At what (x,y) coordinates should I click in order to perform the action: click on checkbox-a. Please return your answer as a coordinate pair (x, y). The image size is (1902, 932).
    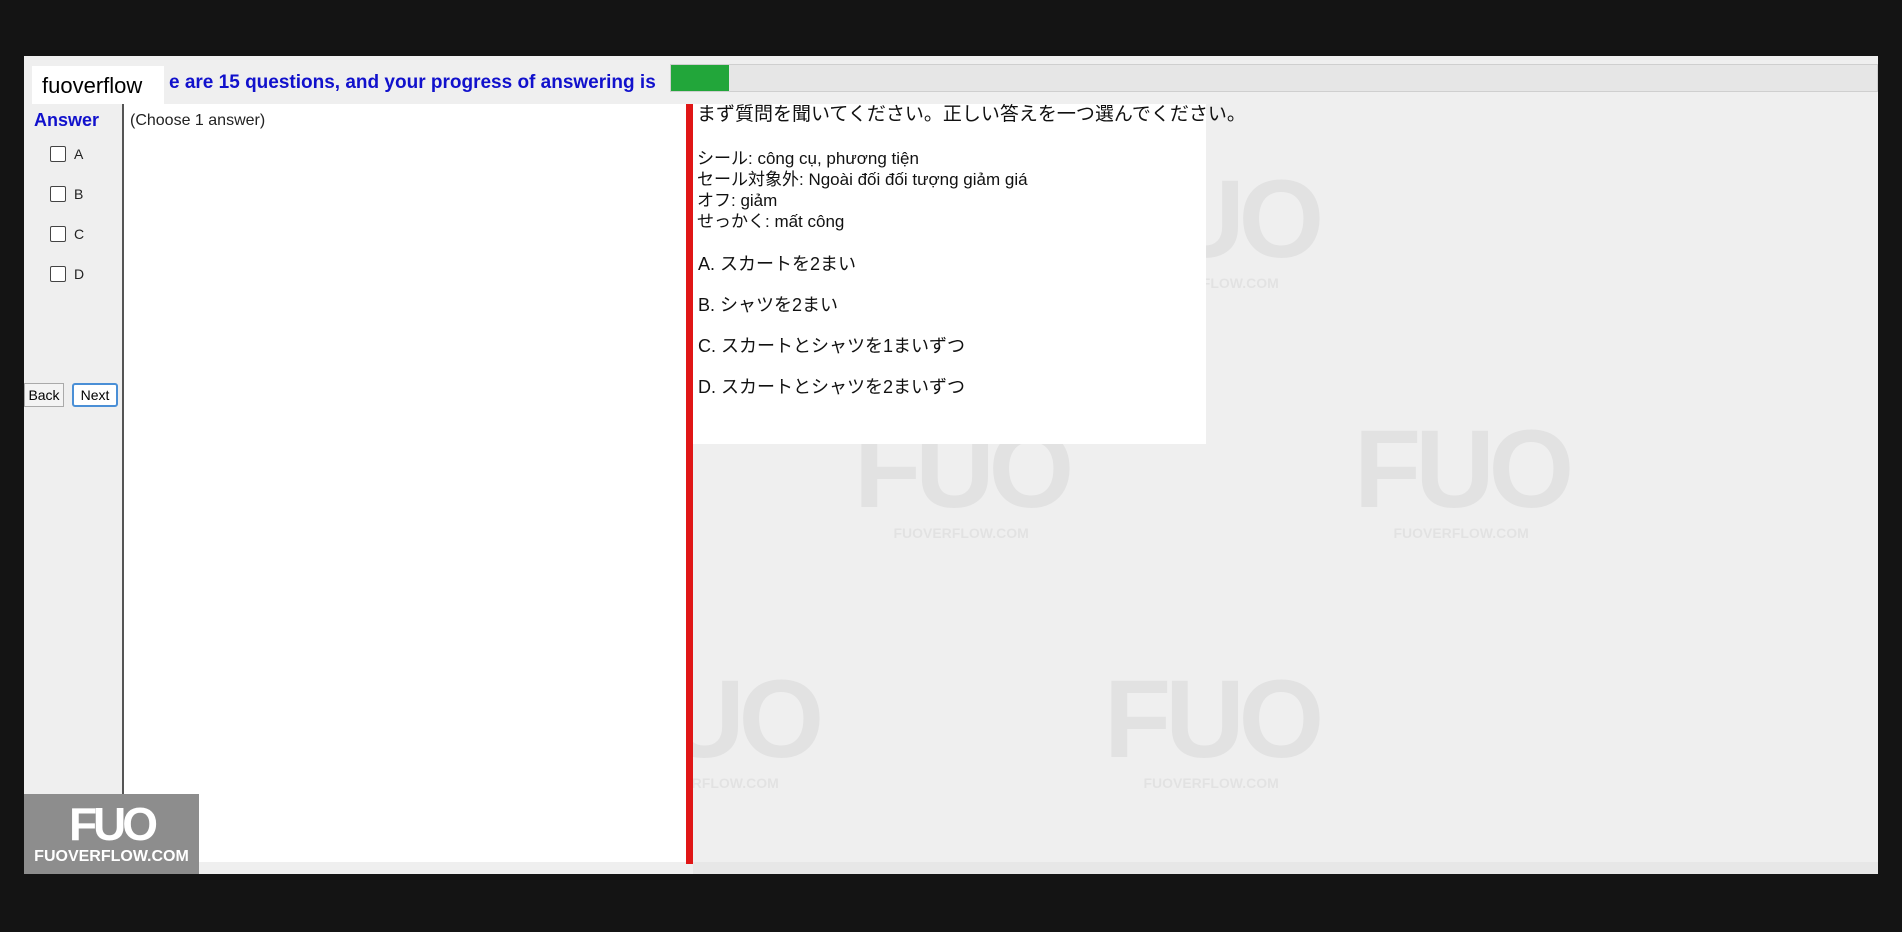
    Looking at the image, I should click on (58, 154).